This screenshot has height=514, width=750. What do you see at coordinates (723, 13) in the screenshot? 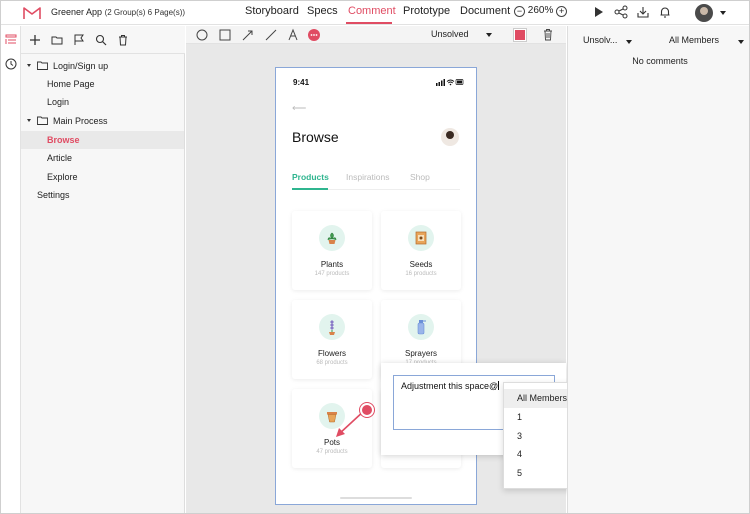
I see `user-menu-caret-icon` at bounding box center [723, 13].